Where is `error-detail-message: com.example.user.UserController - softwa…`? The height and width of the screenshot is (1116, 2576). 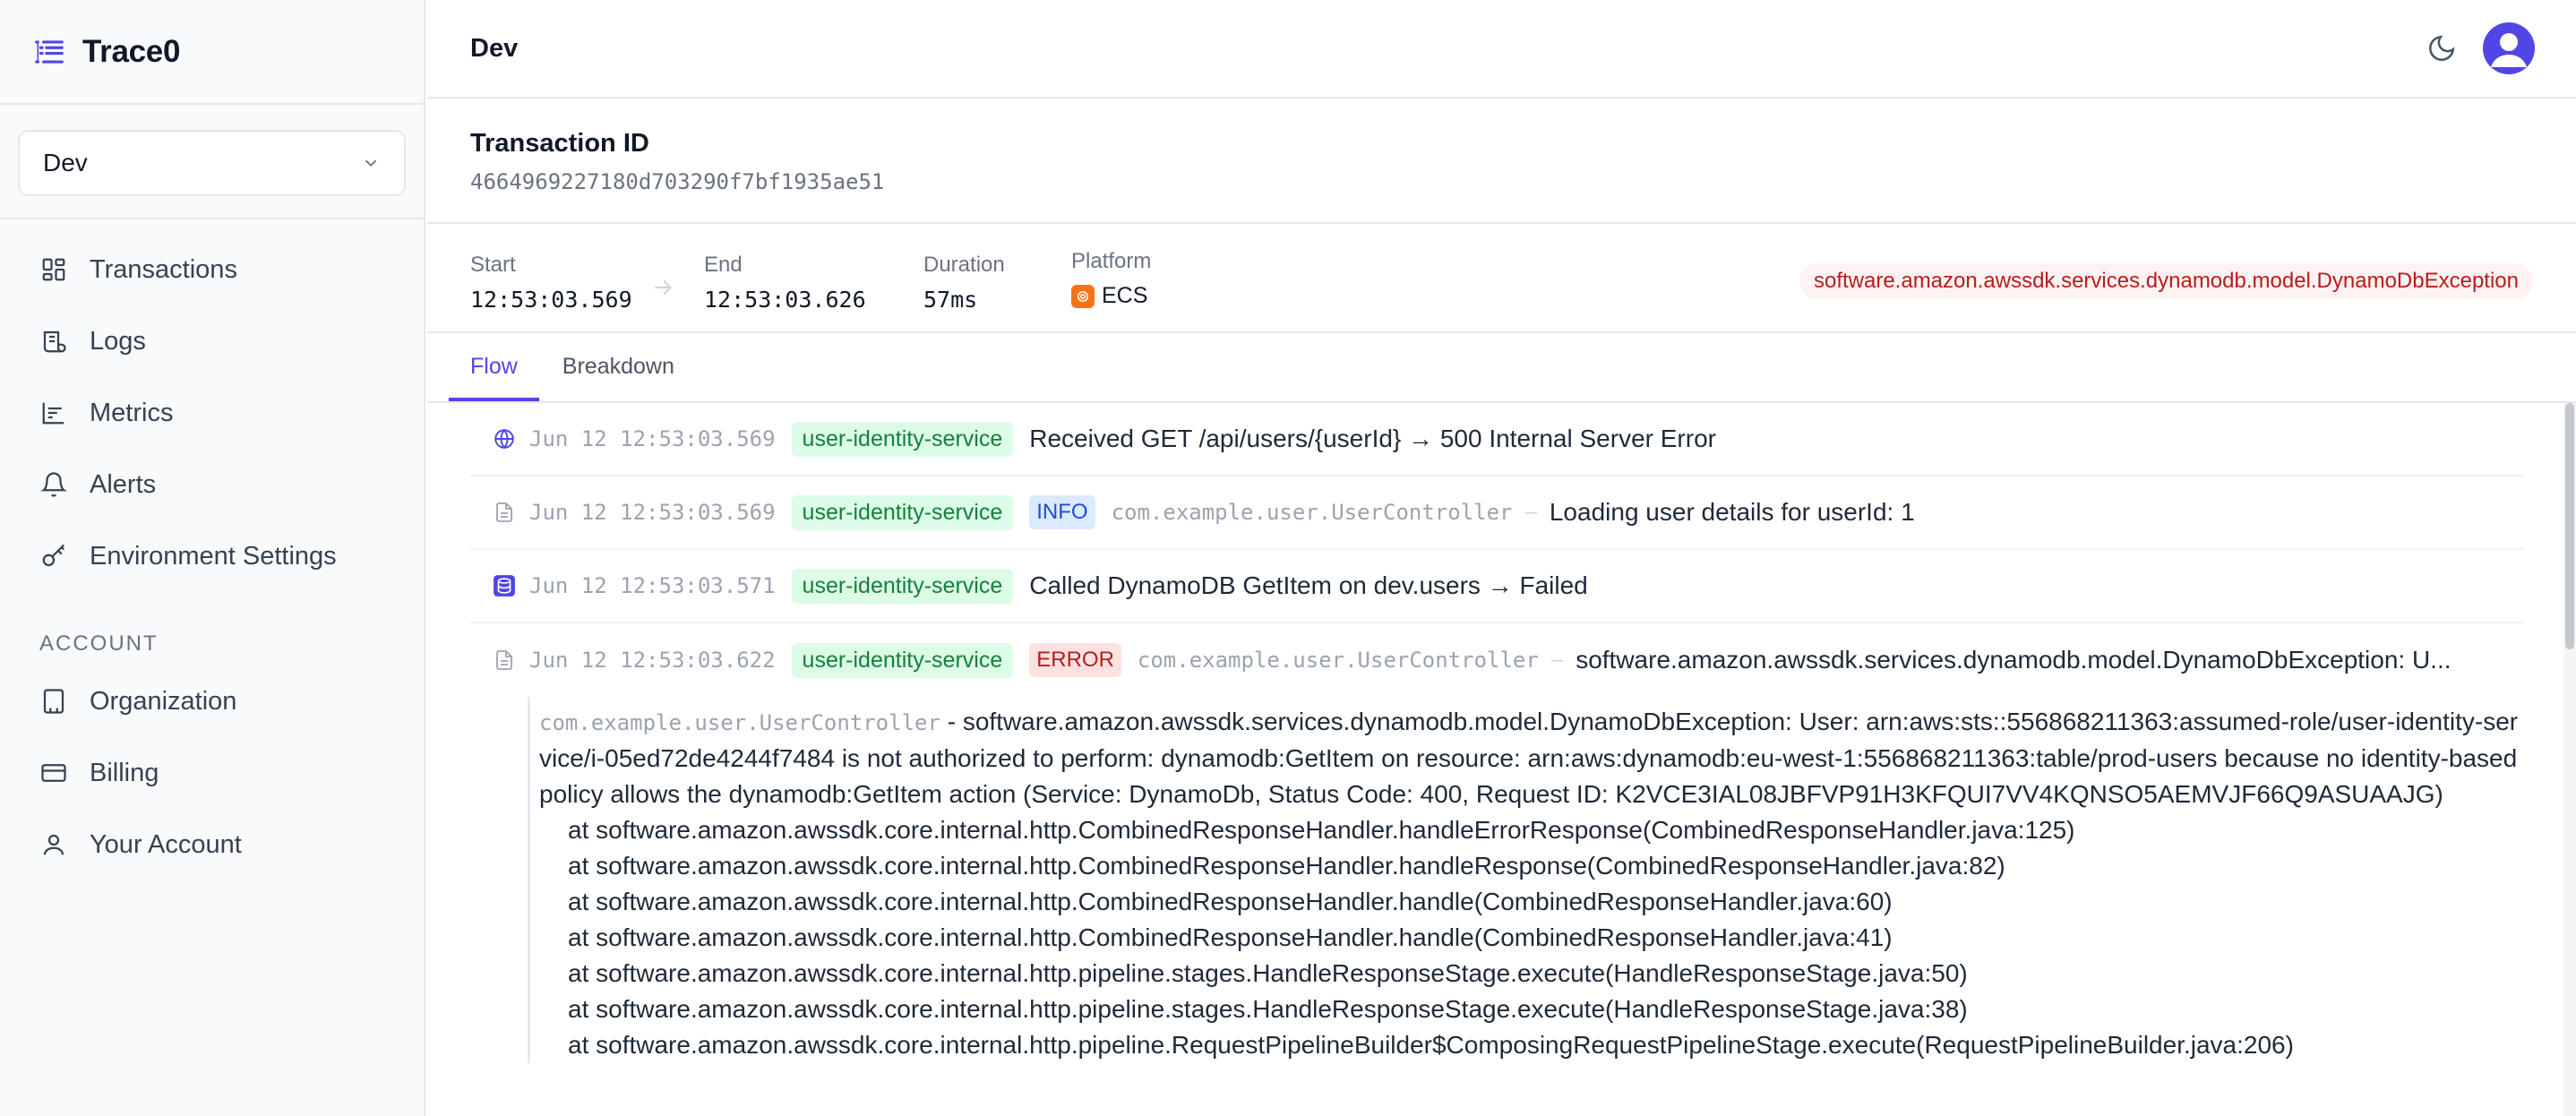 error-detail-message: com.example.user.UserController - softwa… is located at coordinates (1531, 758).